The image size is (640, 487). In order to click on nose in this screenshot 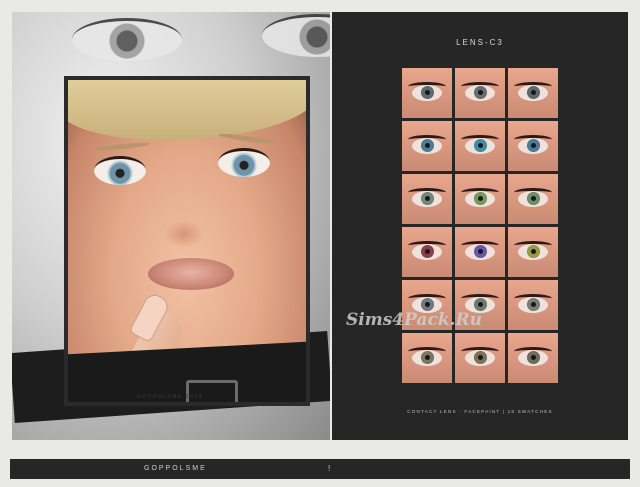, I will do `click(184, 234)`.